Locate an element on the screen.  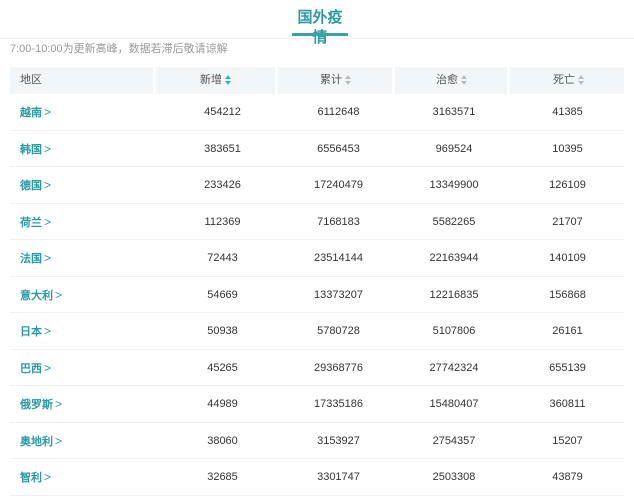
header-deaths-label: 死亡 is located at coordinates (564, 80).